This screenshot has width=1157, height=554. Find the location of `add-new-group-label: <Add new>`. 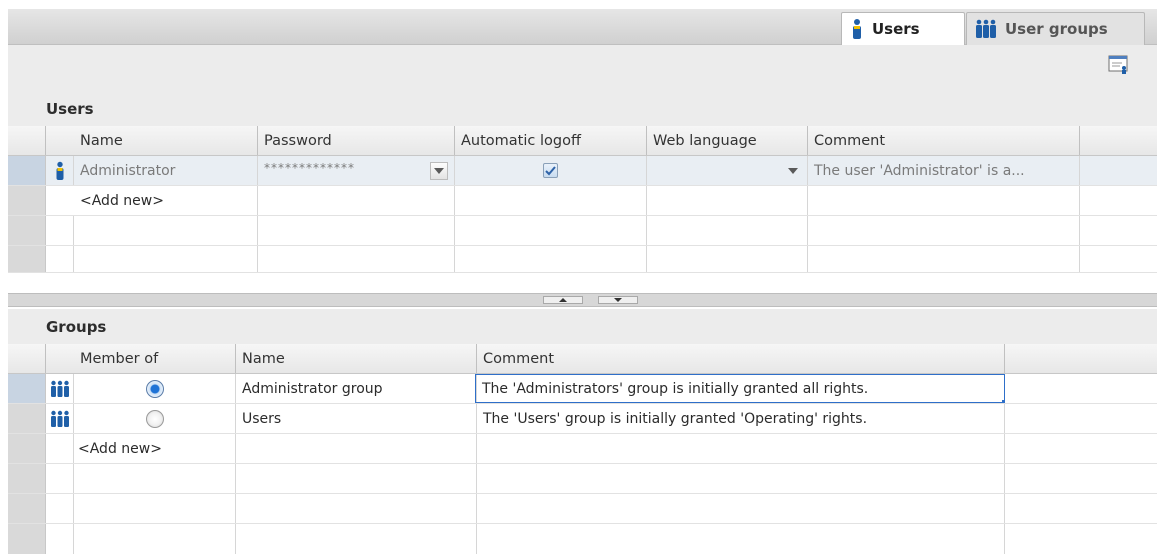

add-new-group-label: <Add new> is located at coordinates (120, 448).